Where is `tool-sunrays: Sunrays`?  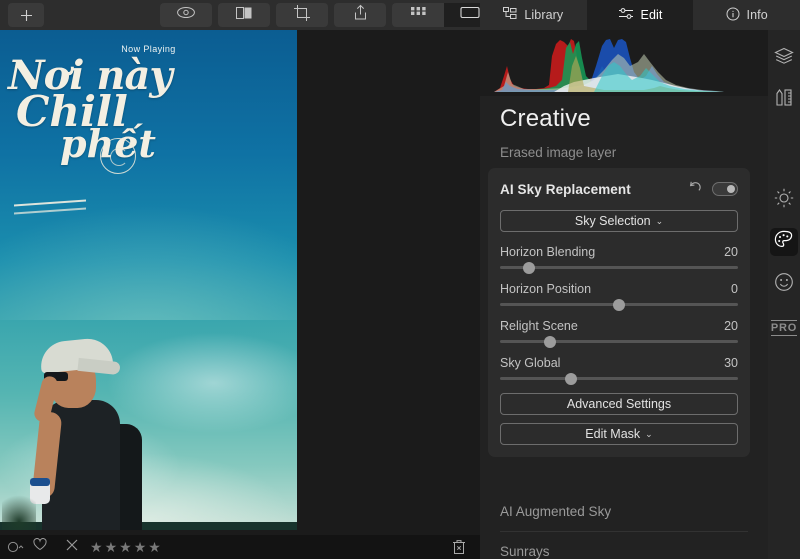 tool-sunrays: Sunrays is located at coordinates (624, 545).